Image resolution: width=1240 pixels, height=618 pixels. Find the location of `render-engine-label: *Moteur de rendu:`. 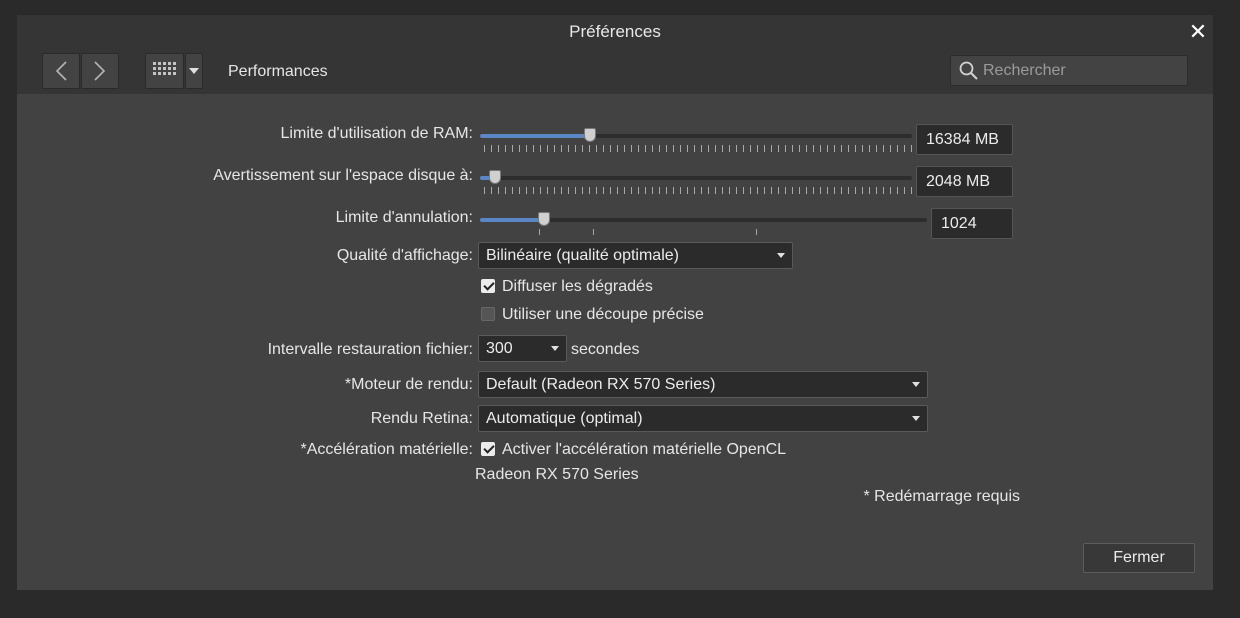

render-engine-label: *Moteur de rendu: is located at coordinates (408, 384).